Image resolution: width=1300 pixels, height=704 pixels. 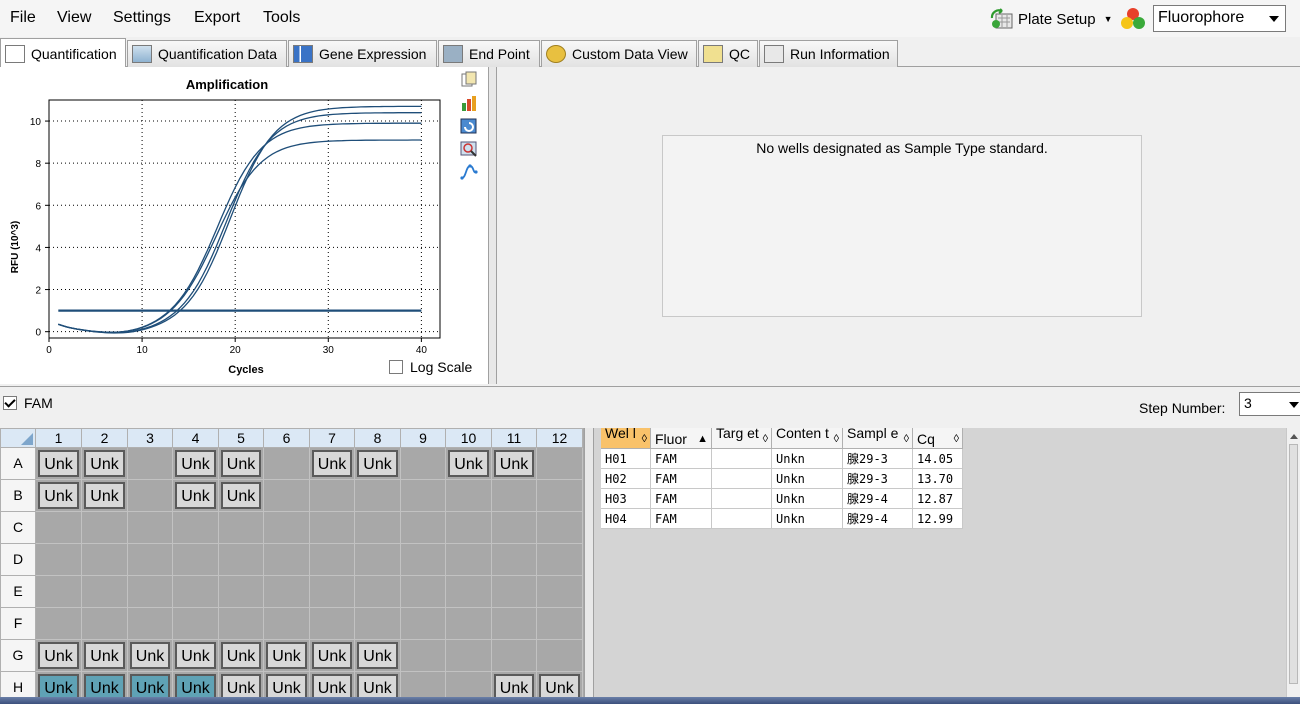 I want to click on panel-splitter, so click(x=493, y=225).